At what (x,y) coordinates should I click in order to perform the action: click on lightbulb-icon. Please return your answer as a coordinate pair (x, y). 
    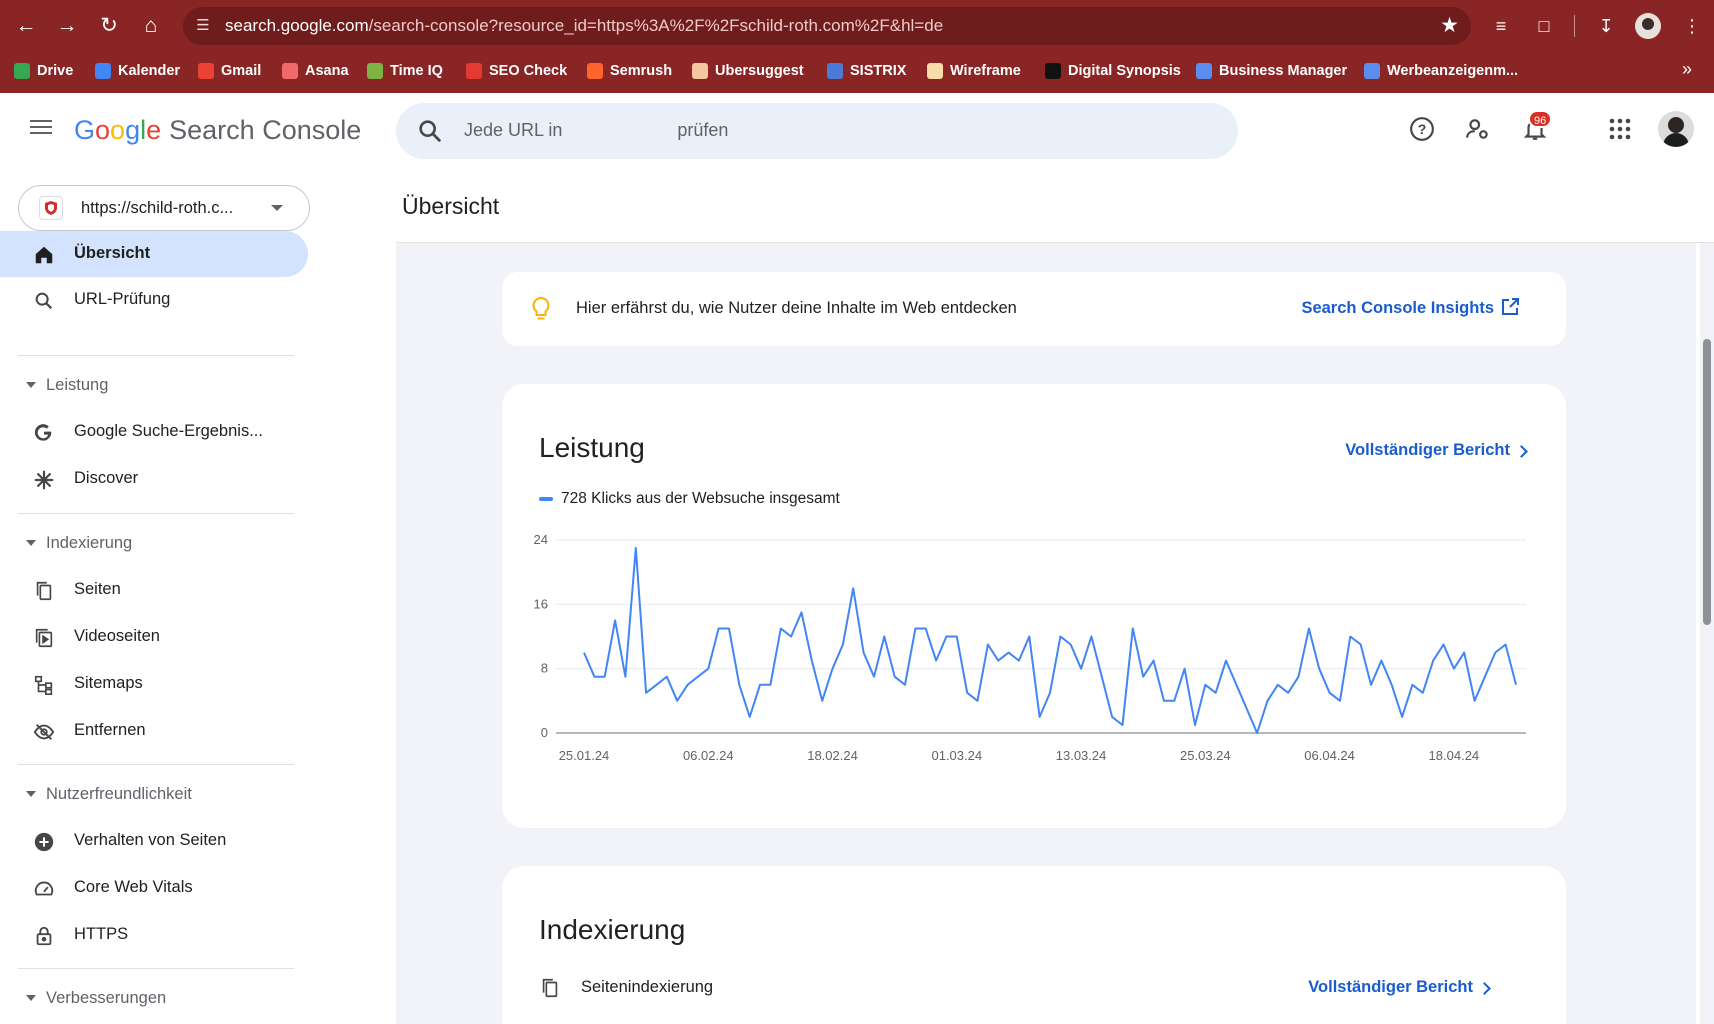
    Looking at the image, I should click on (541, 308).